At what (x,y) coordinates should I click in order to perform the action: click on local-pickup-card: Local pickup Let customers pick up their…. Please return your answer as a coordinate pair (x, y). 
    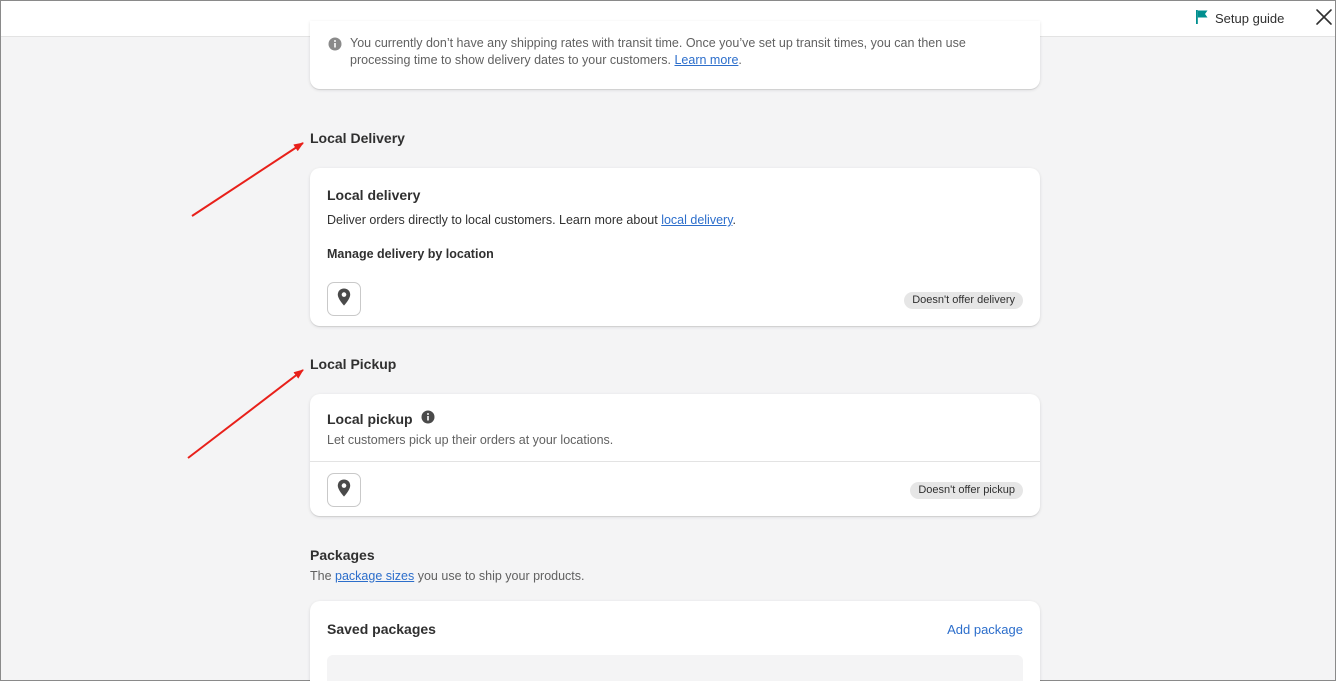
    Looking at the image, I should click on (675, 455).